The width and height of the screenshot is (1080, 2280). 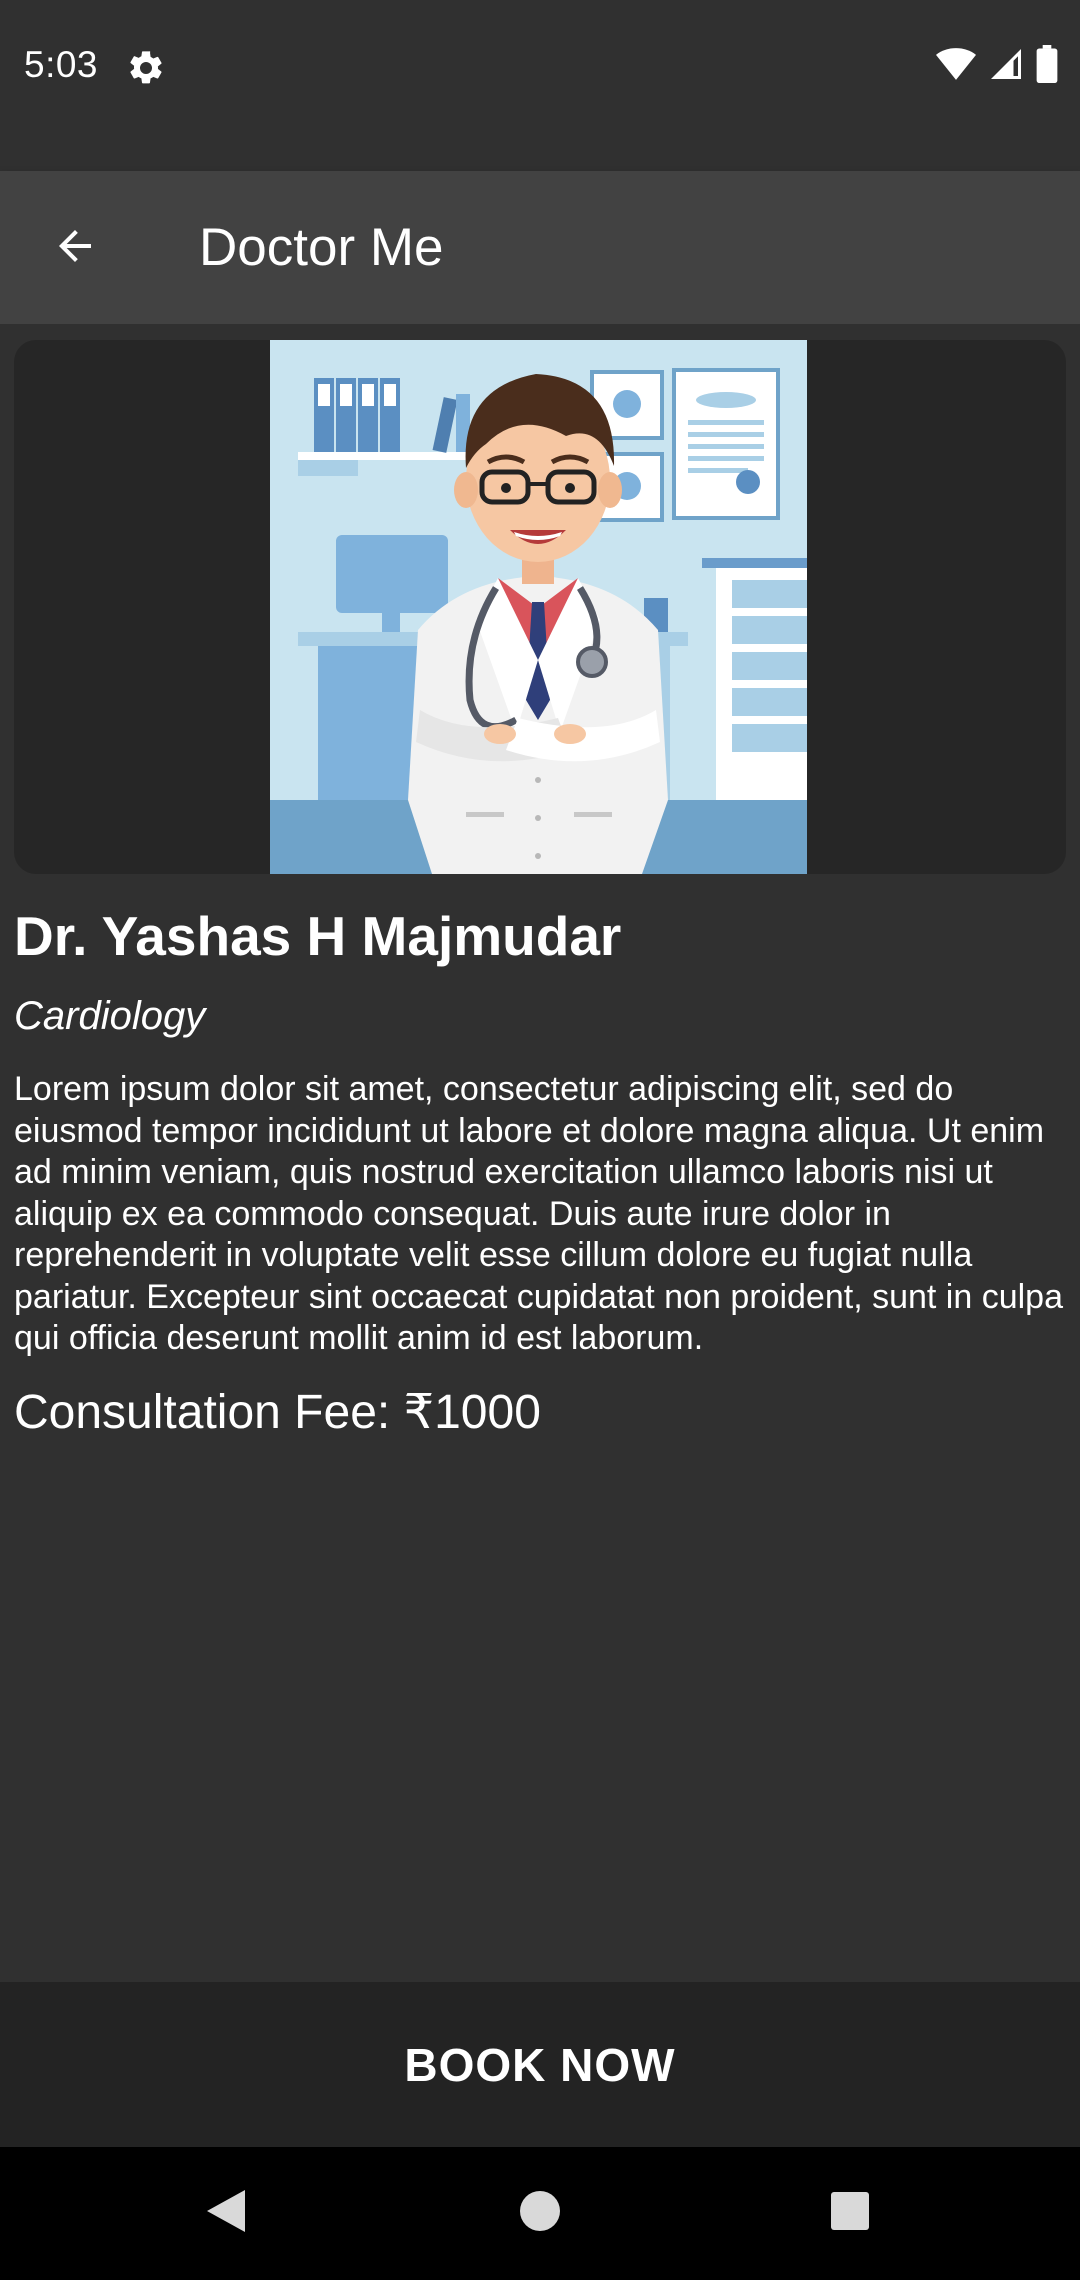 What do you see at coordinates (209, 1412) in the screenshot?
I see `consultation-fee-label: Consultation Fee:` at bounding box center [209, 1412].